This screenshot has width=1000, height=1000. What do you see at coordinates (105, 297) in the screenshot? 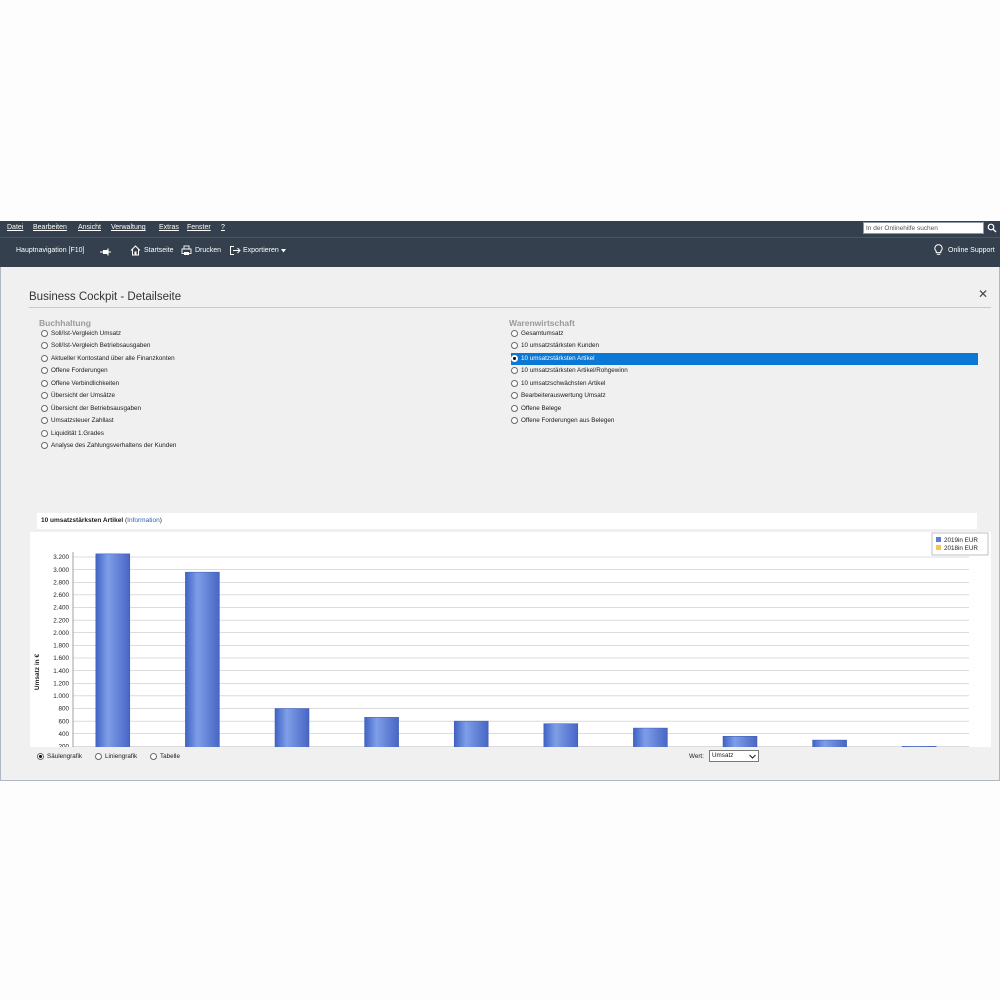
I see `page-title: Business Cockpit - Detailseite` at bounding box center [105, 297].